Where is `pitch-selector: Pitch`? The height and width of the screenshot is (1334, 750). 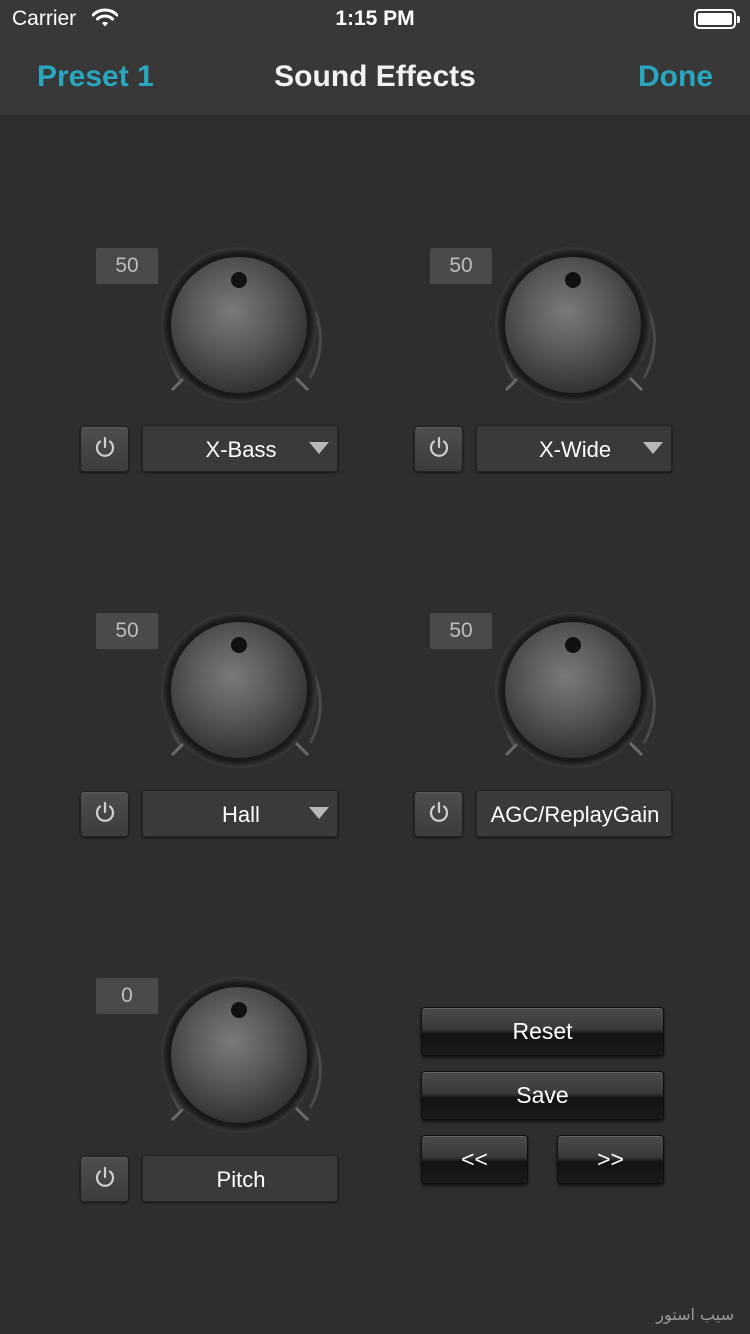
pitch-selector: Pitch is located at coordinates (240, 1178).